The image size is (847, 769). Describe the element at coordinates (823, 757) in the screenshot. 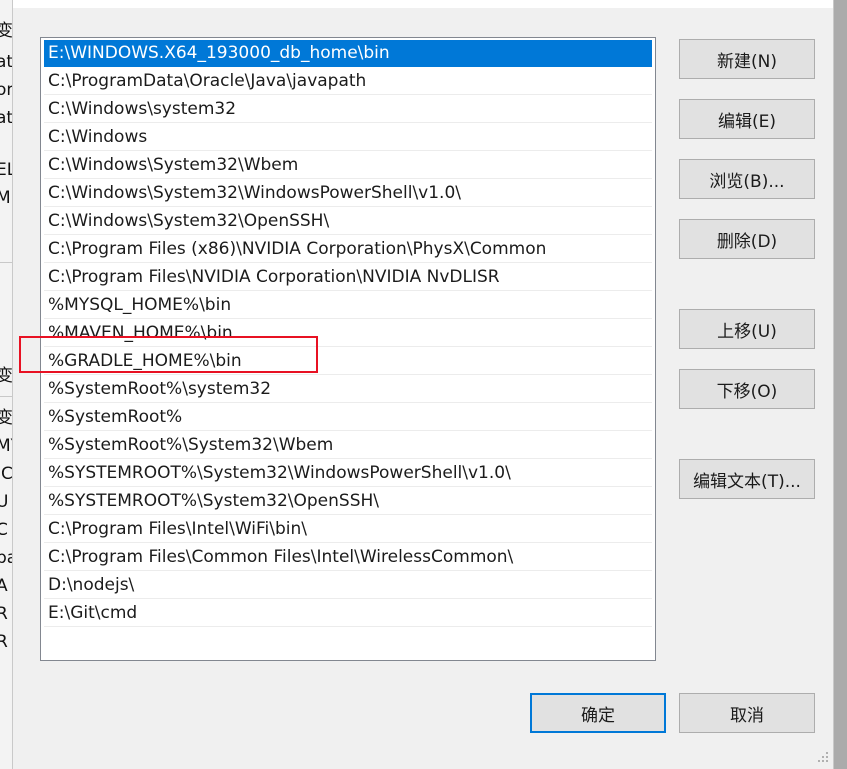

I see `resize-grip-icon` at that location.